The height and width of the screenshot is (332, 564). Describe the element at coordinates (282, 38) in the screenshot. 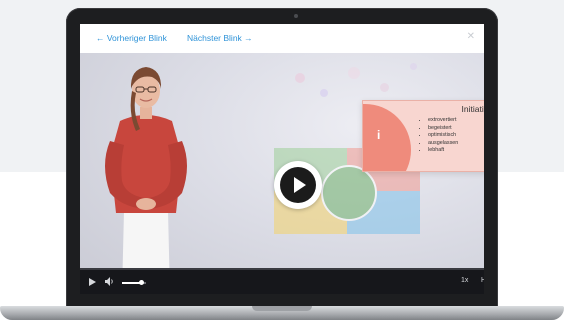

I see `blink-navigation-bar: ← Vorheriger Blink Nächster Blink → ✕` at that location.